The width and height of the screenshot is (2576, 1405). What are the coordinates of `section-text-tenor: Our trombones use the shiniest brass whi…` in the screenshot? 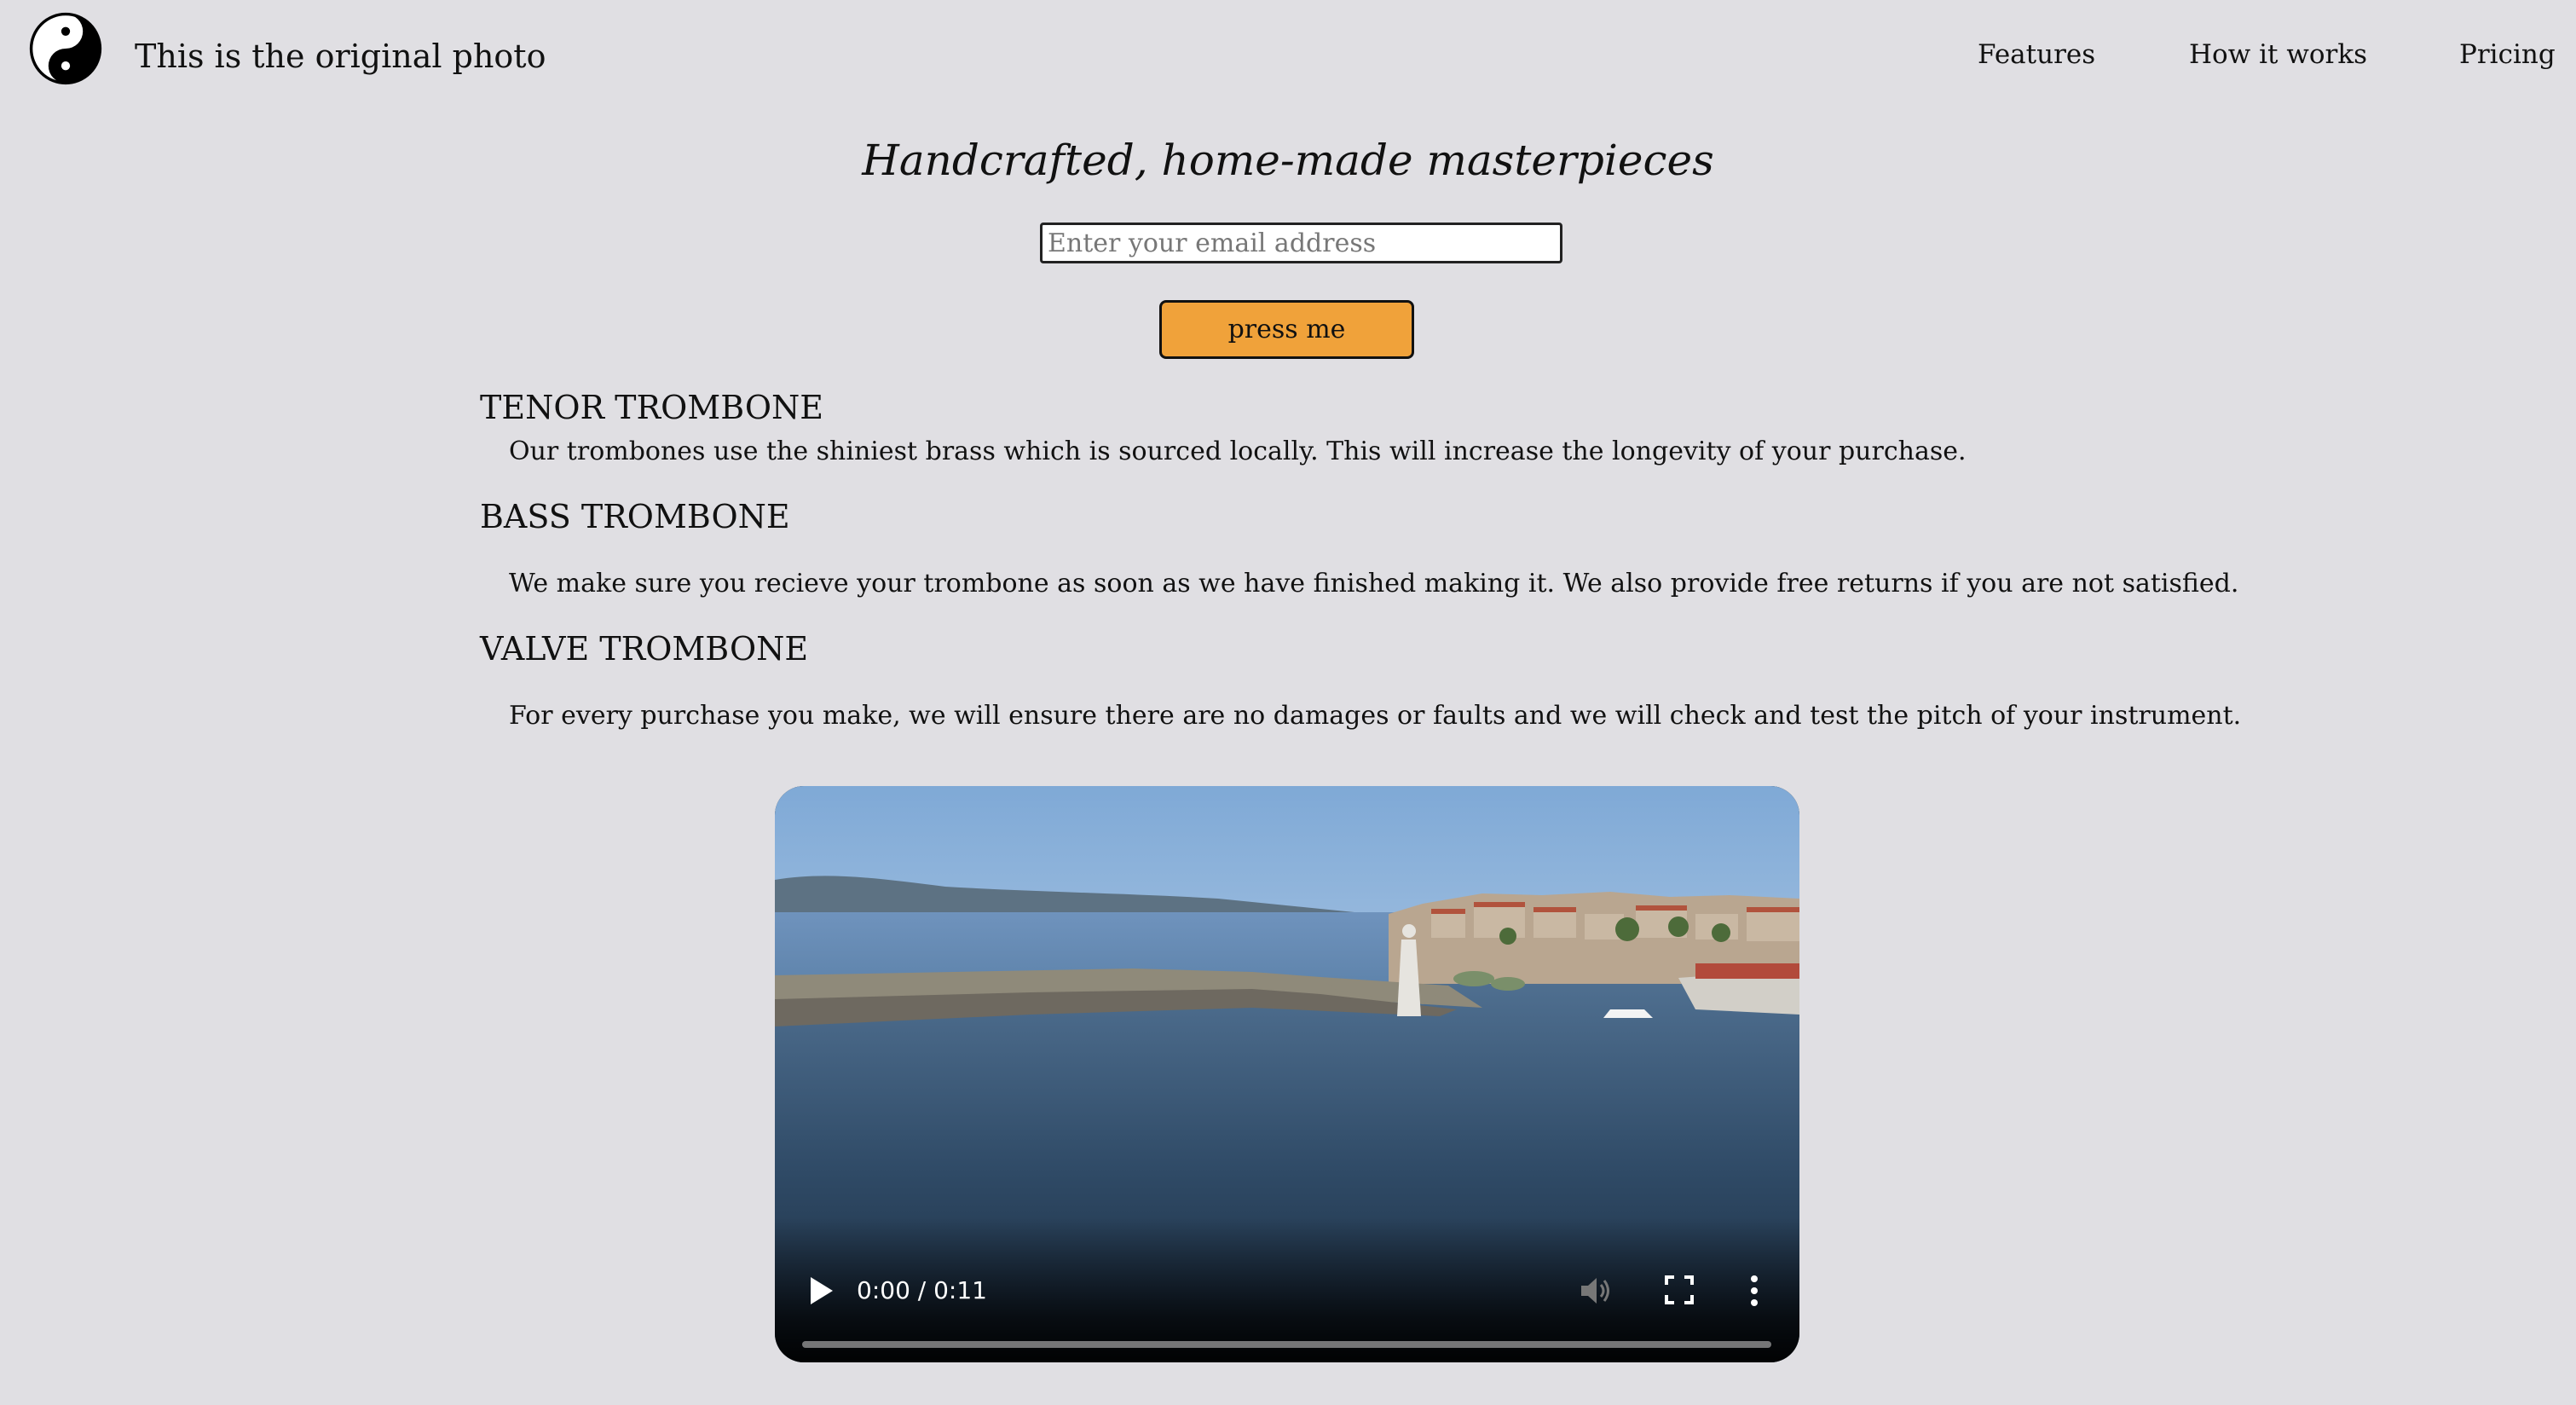 It's located at (1238, 451).